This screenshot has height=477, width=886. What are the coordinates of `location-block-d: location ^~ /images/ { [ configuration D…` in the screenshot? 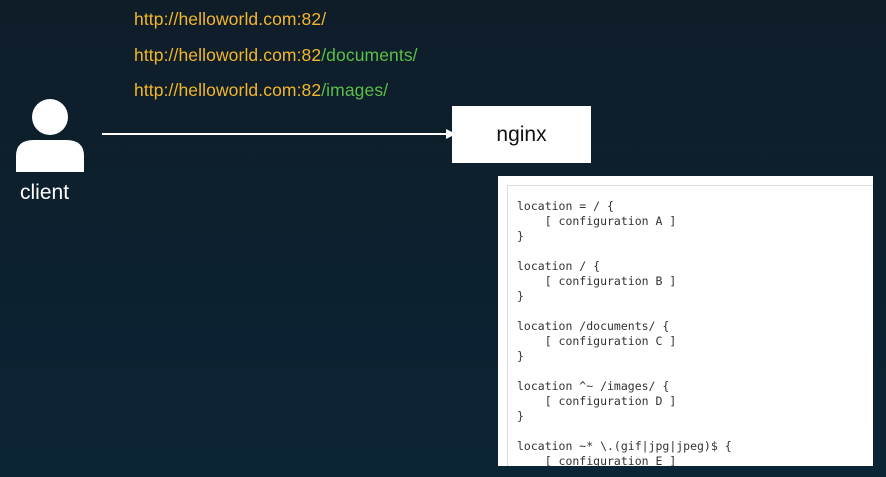 It's located at (624, 401).